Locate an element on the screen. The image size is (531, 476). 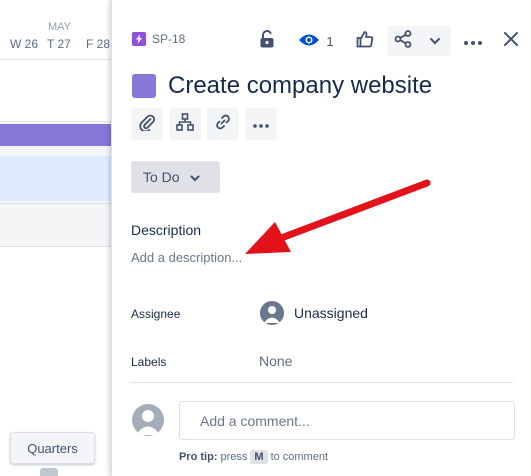
keyboard-shortcut: M is located at coordinates (259, 457).